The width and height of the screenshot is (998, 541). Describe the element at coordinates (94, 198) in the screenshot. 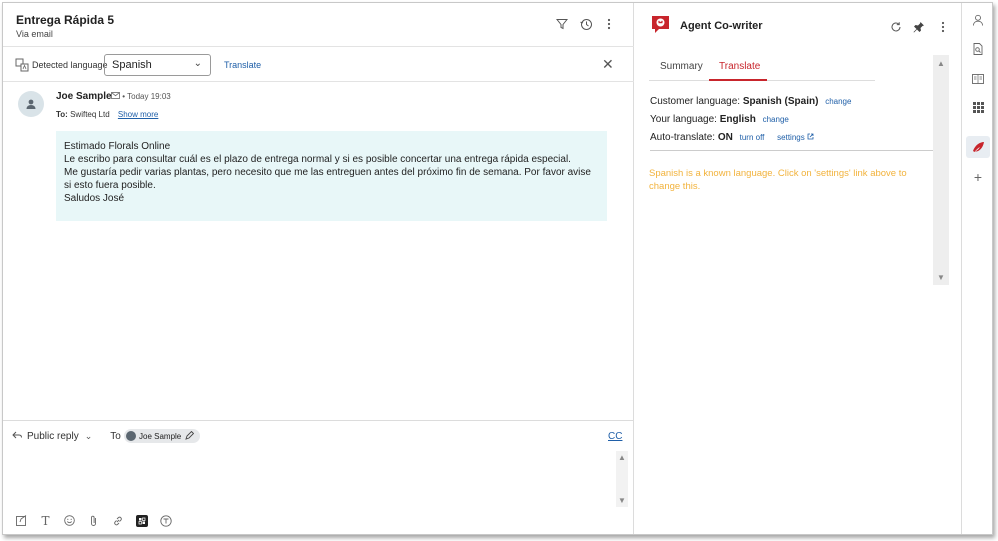

I see `message-line: Saludos José` at that location.